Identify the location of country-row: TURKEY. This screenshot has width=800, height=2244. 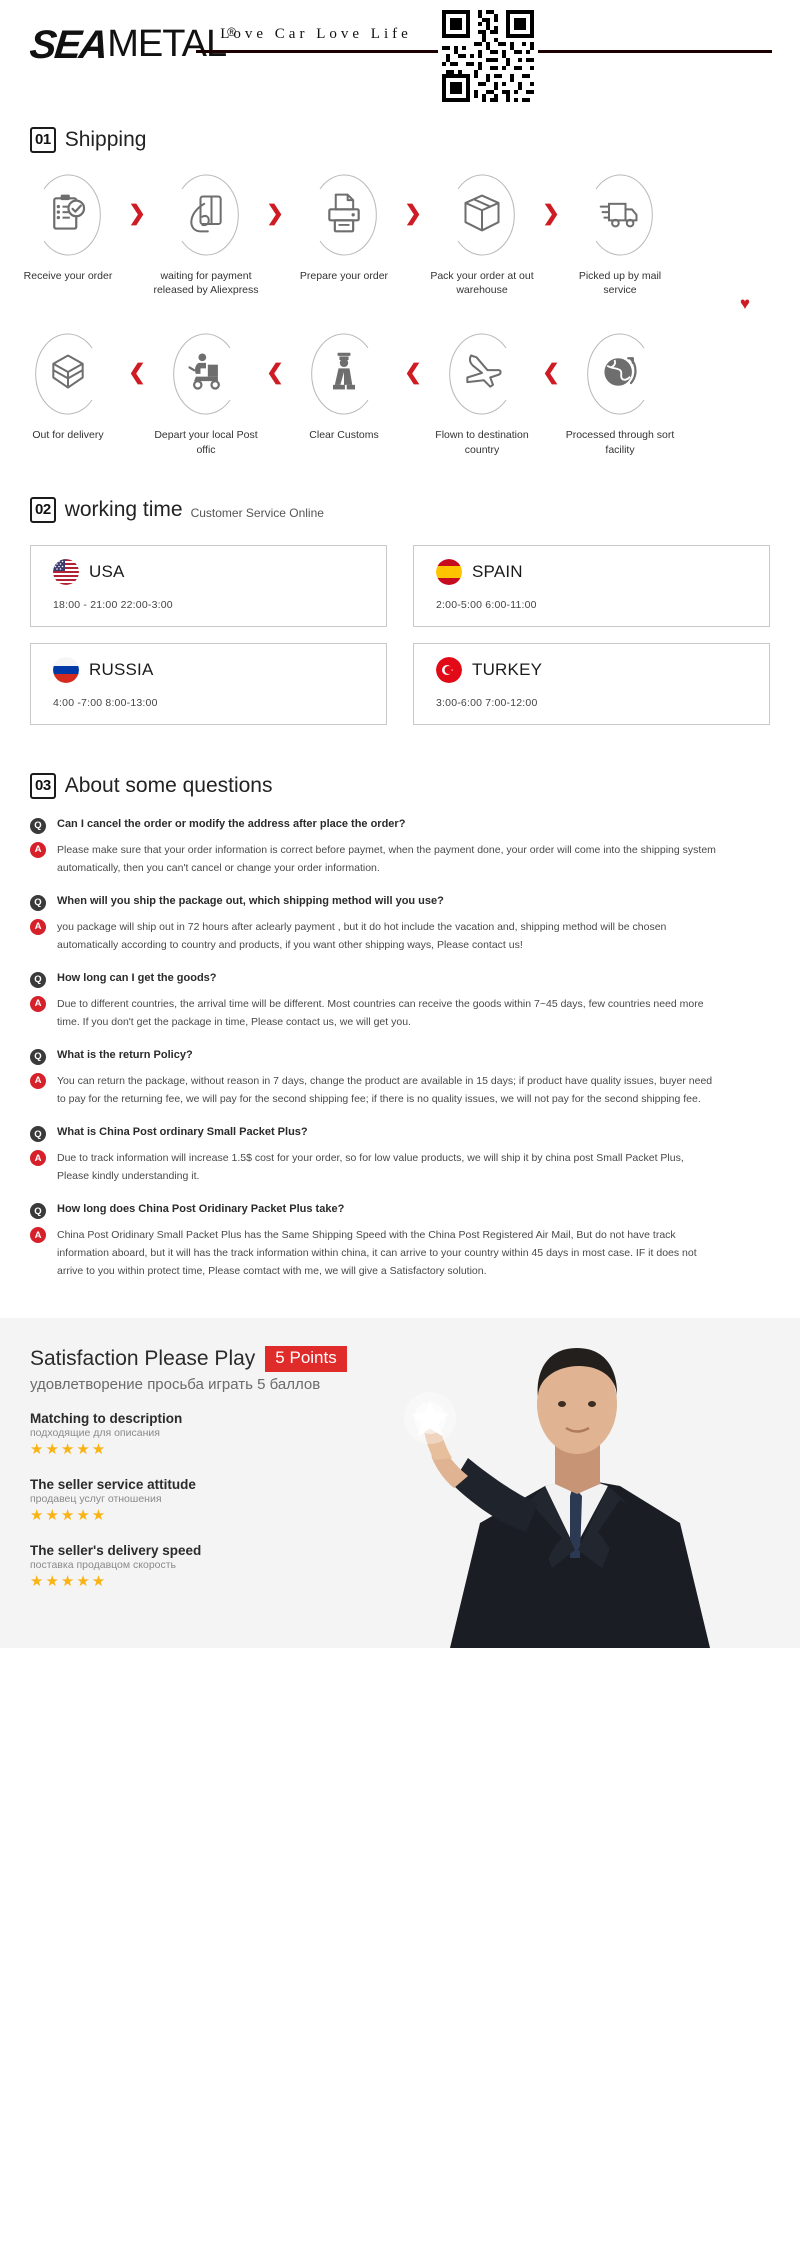
(602, 669).